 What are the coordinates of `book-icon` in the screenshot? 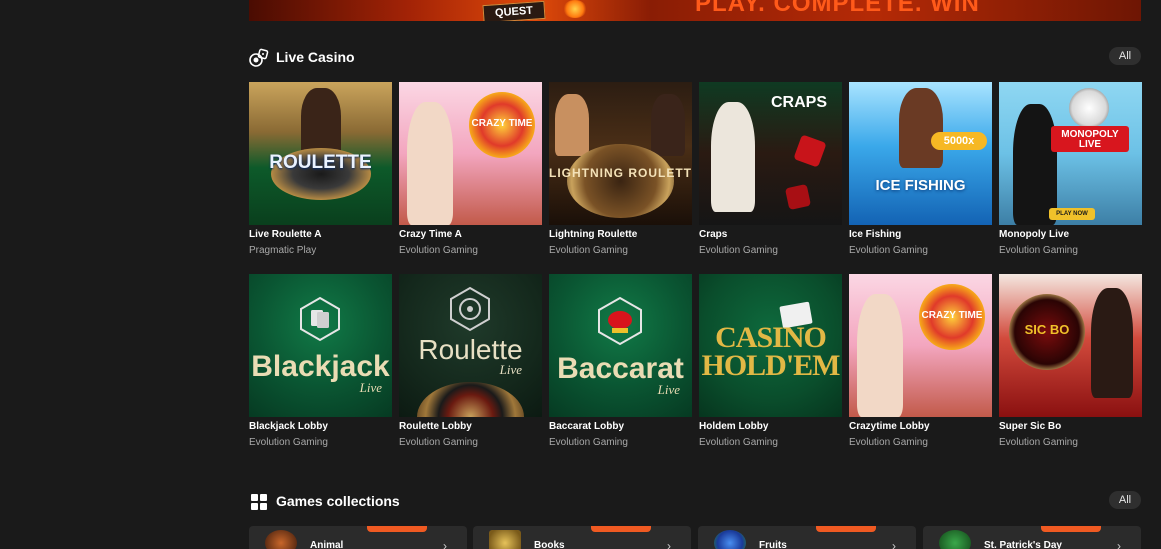 It's located at (505, 539).